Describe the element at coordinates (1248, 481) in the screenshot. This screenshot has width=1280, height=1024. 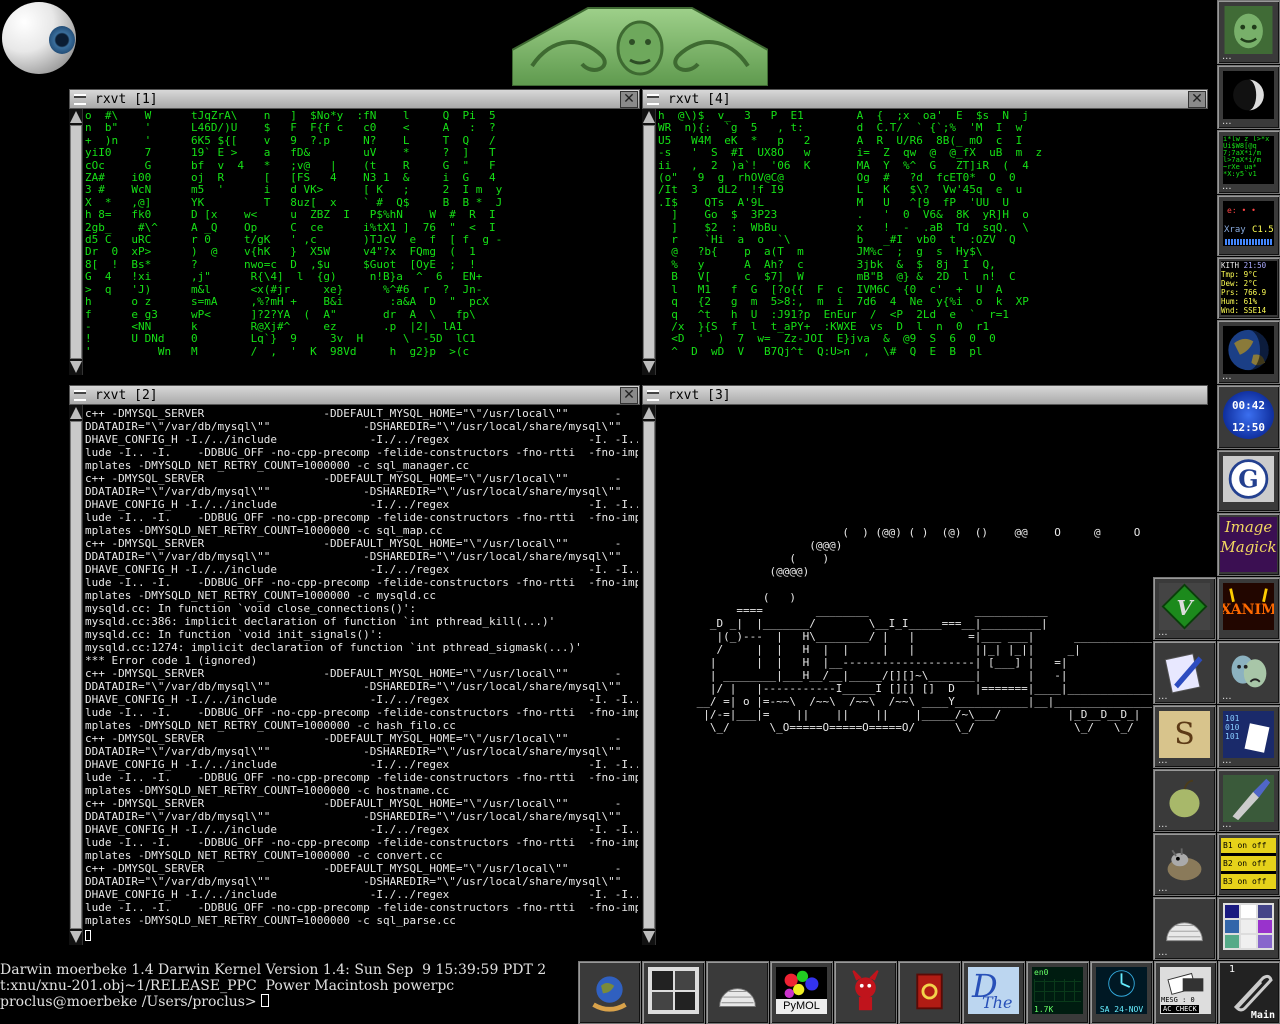
I see `gnucash-g-icon: G` at that location.